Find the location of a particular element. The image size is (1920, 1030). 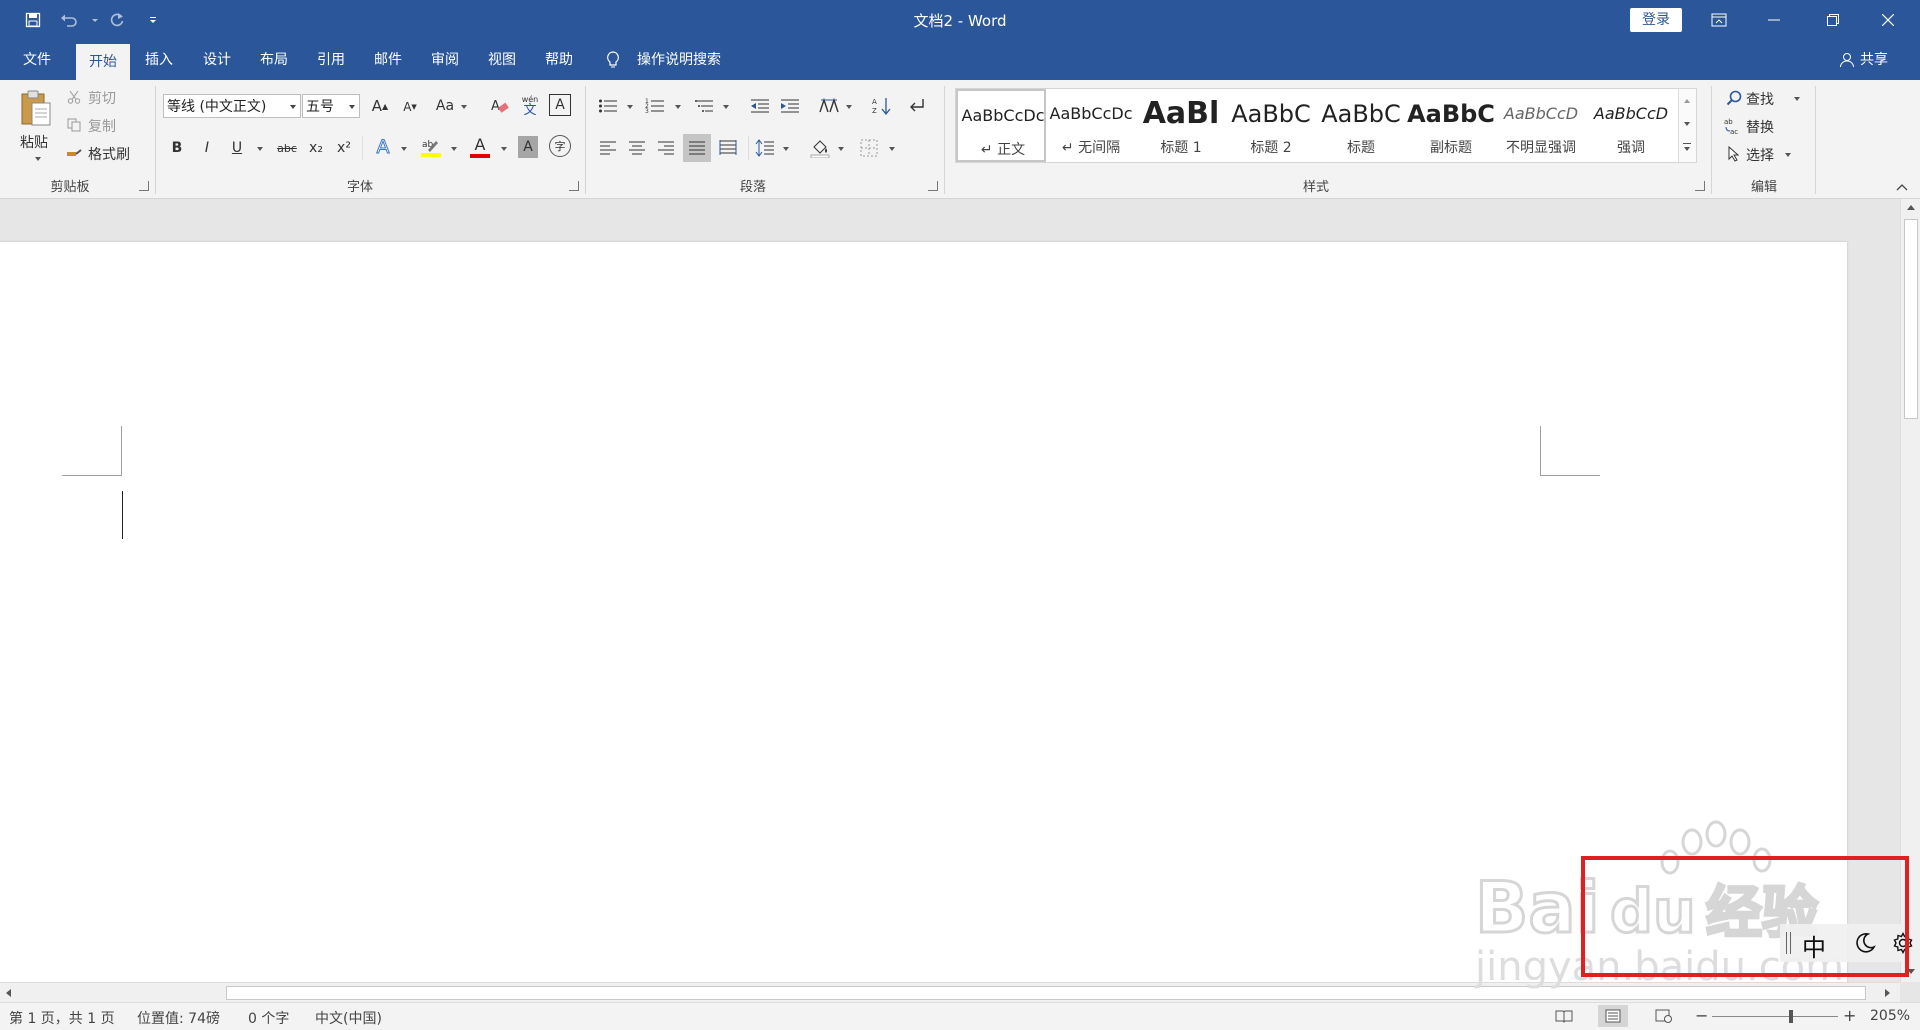

styles-dialog-launcher is located at coordinates (1700, 186).